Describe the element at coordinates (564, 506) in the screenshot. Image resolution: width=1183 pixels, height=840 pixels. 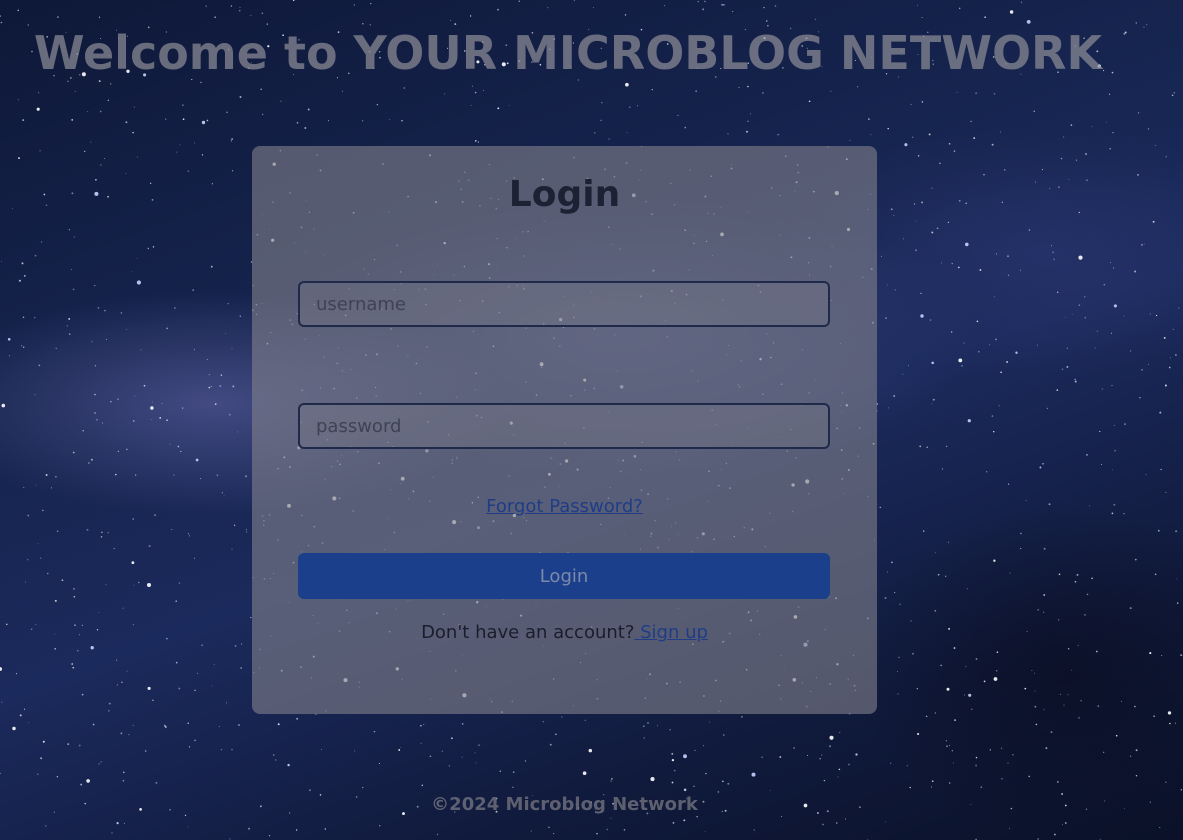
I see `forgot-password-link: Forgot Password?` at that location.